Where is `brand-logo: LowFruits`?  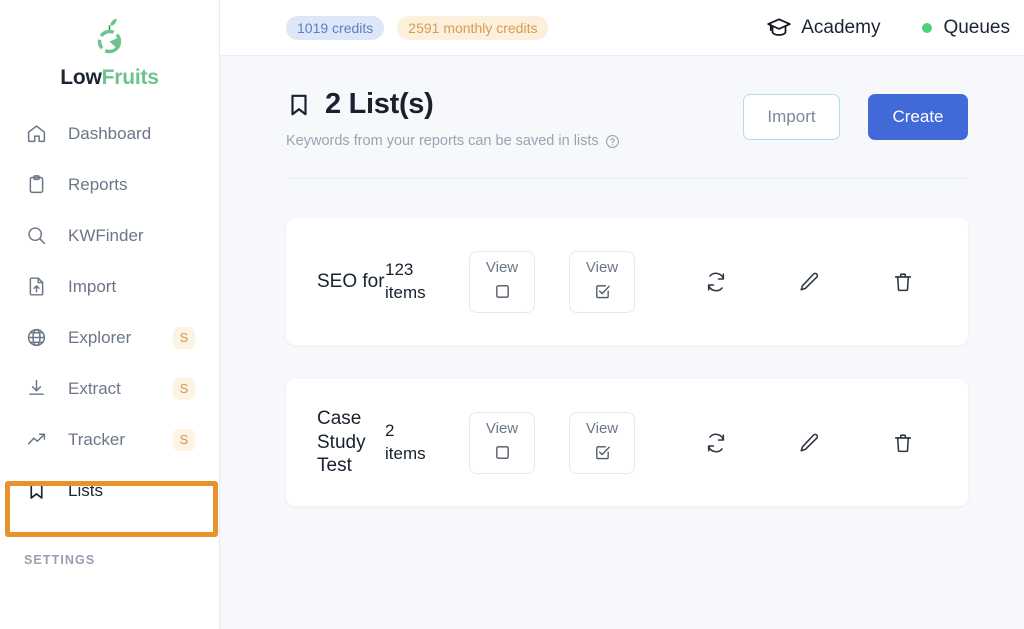 brand-logo: LowFruits is located at coordinates (109, 45).